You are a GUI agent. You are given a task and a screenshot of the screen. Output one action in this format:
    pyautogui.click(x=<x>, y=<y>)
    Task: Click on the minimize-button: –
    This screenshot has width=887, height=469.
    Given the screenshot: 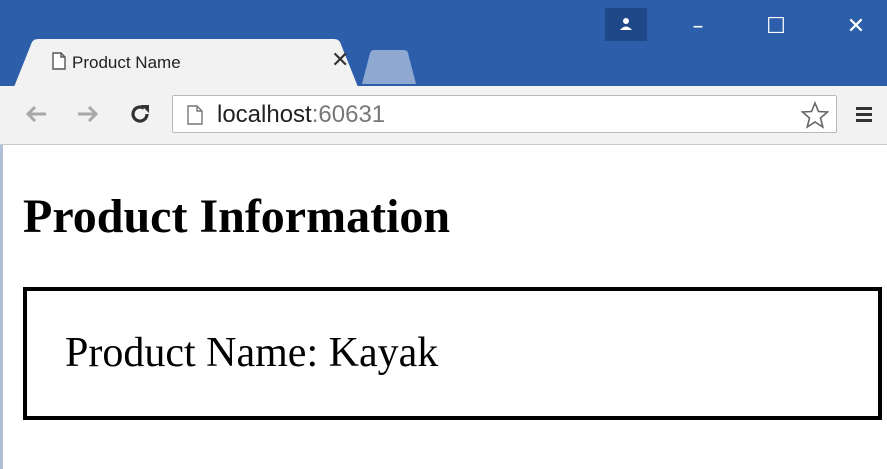 What is the action you would take?
    pyautogui.click(x=698, y=26)
    